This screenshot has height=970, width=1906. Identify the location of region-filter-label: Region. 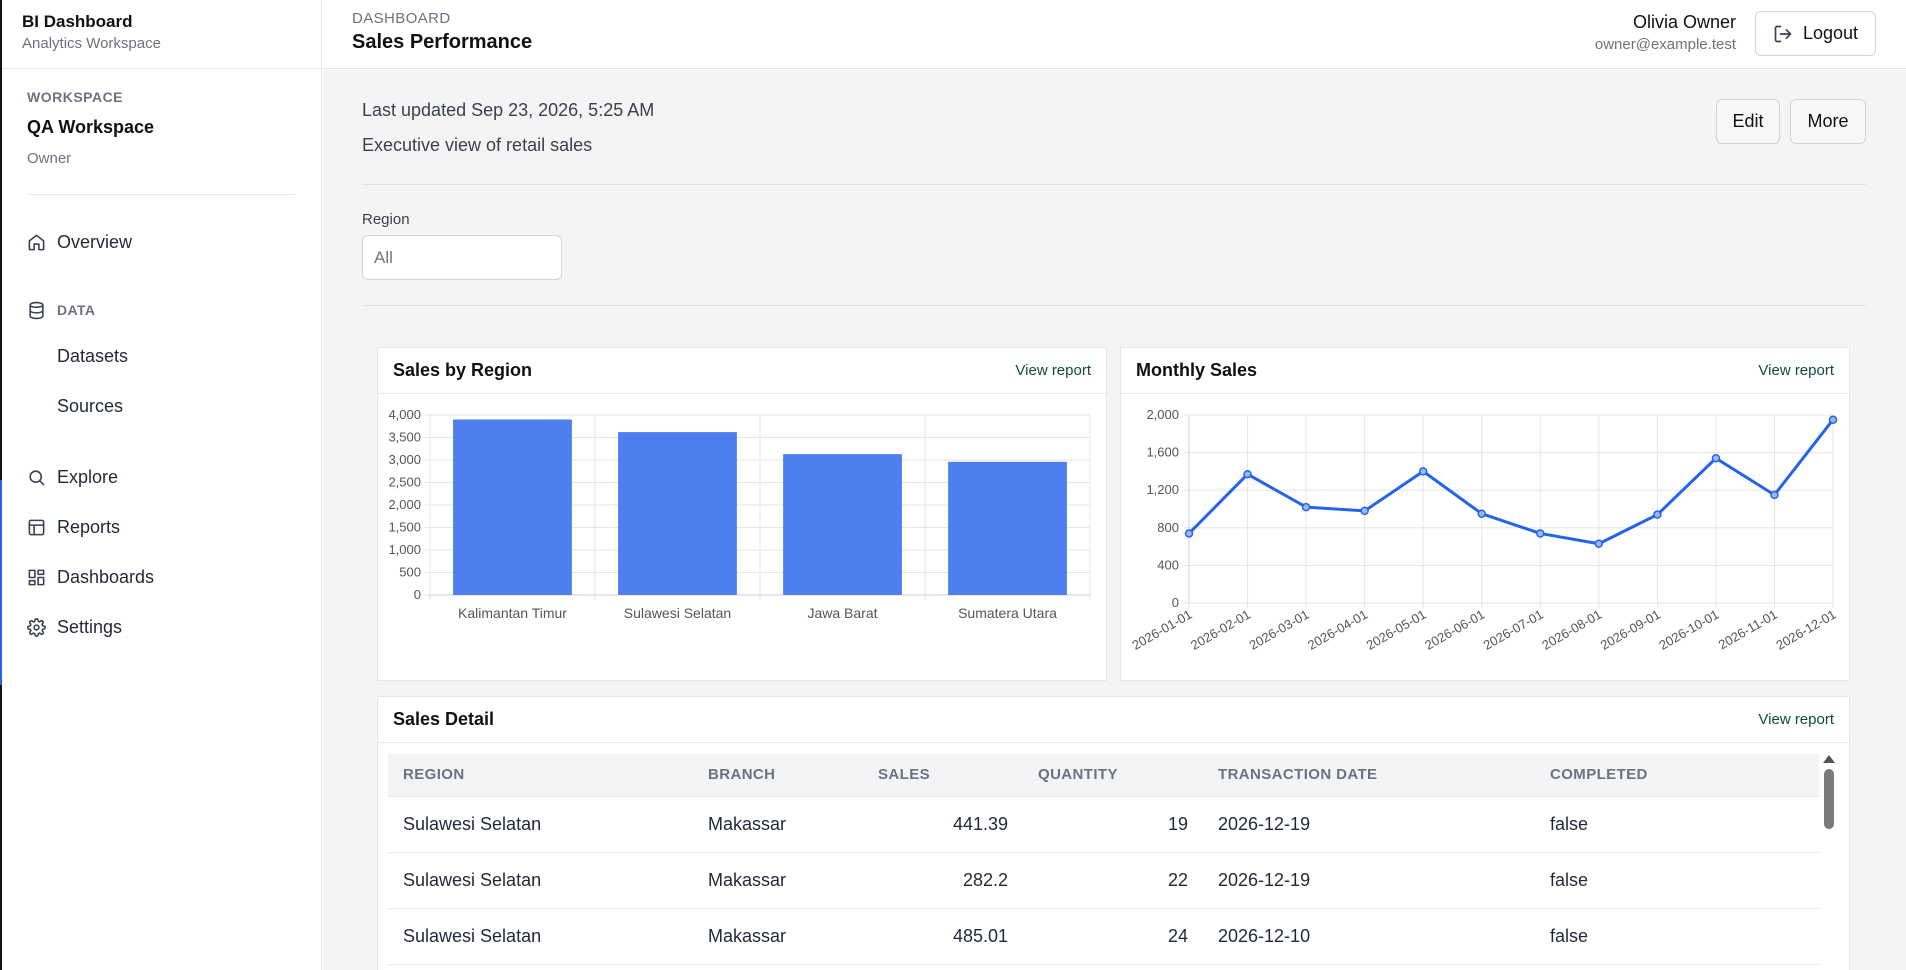
(386, 219).